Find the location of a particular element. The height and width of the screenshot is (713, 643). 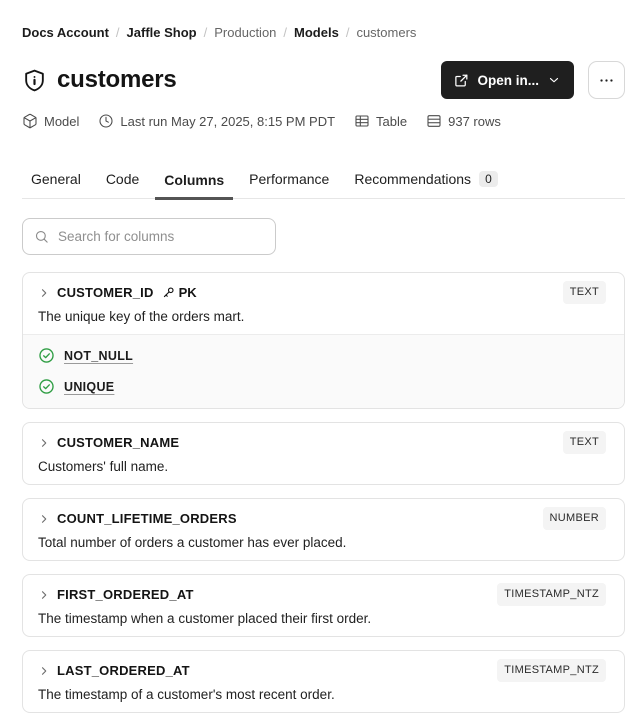

column-description: Customers' full name. is located at coordinates (103, 466).